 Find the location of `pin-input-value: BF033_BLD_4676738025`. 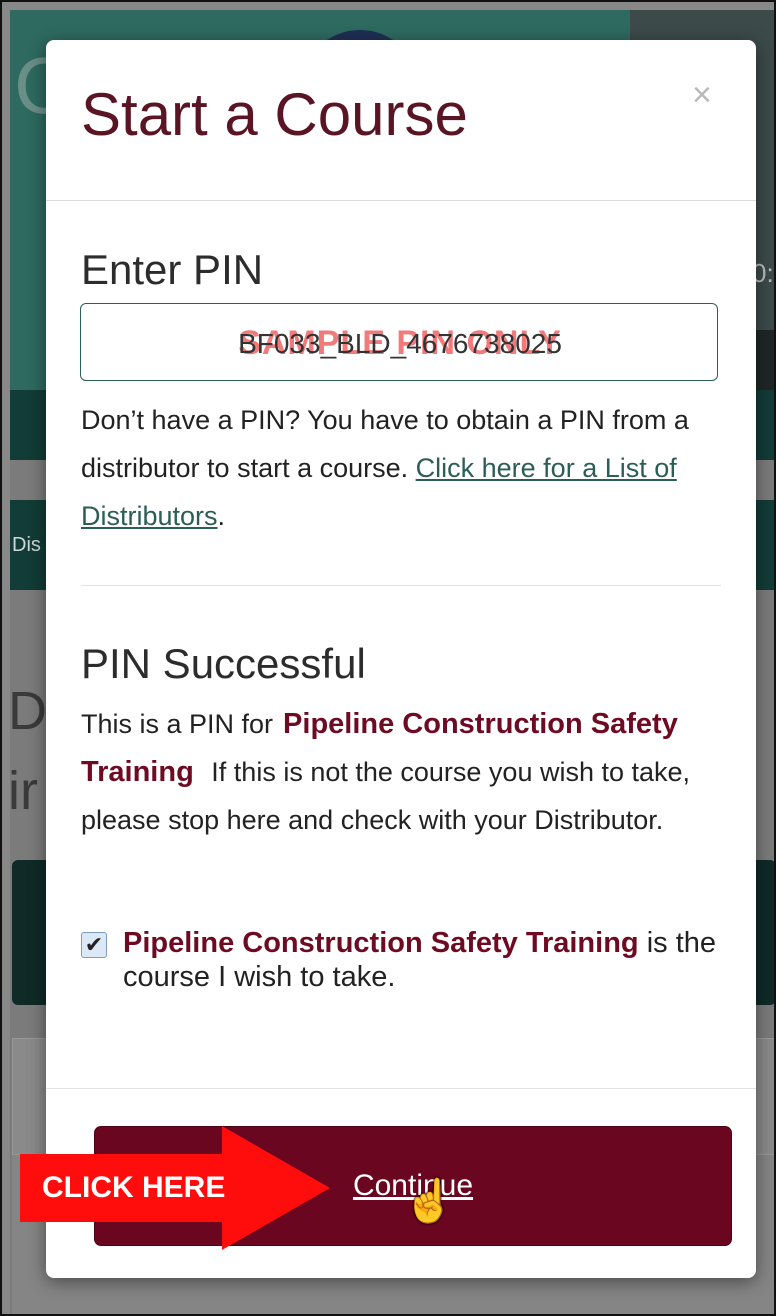

pin-input-value: BF033_BLD_4676738025 is located at coordinates (400, 343).